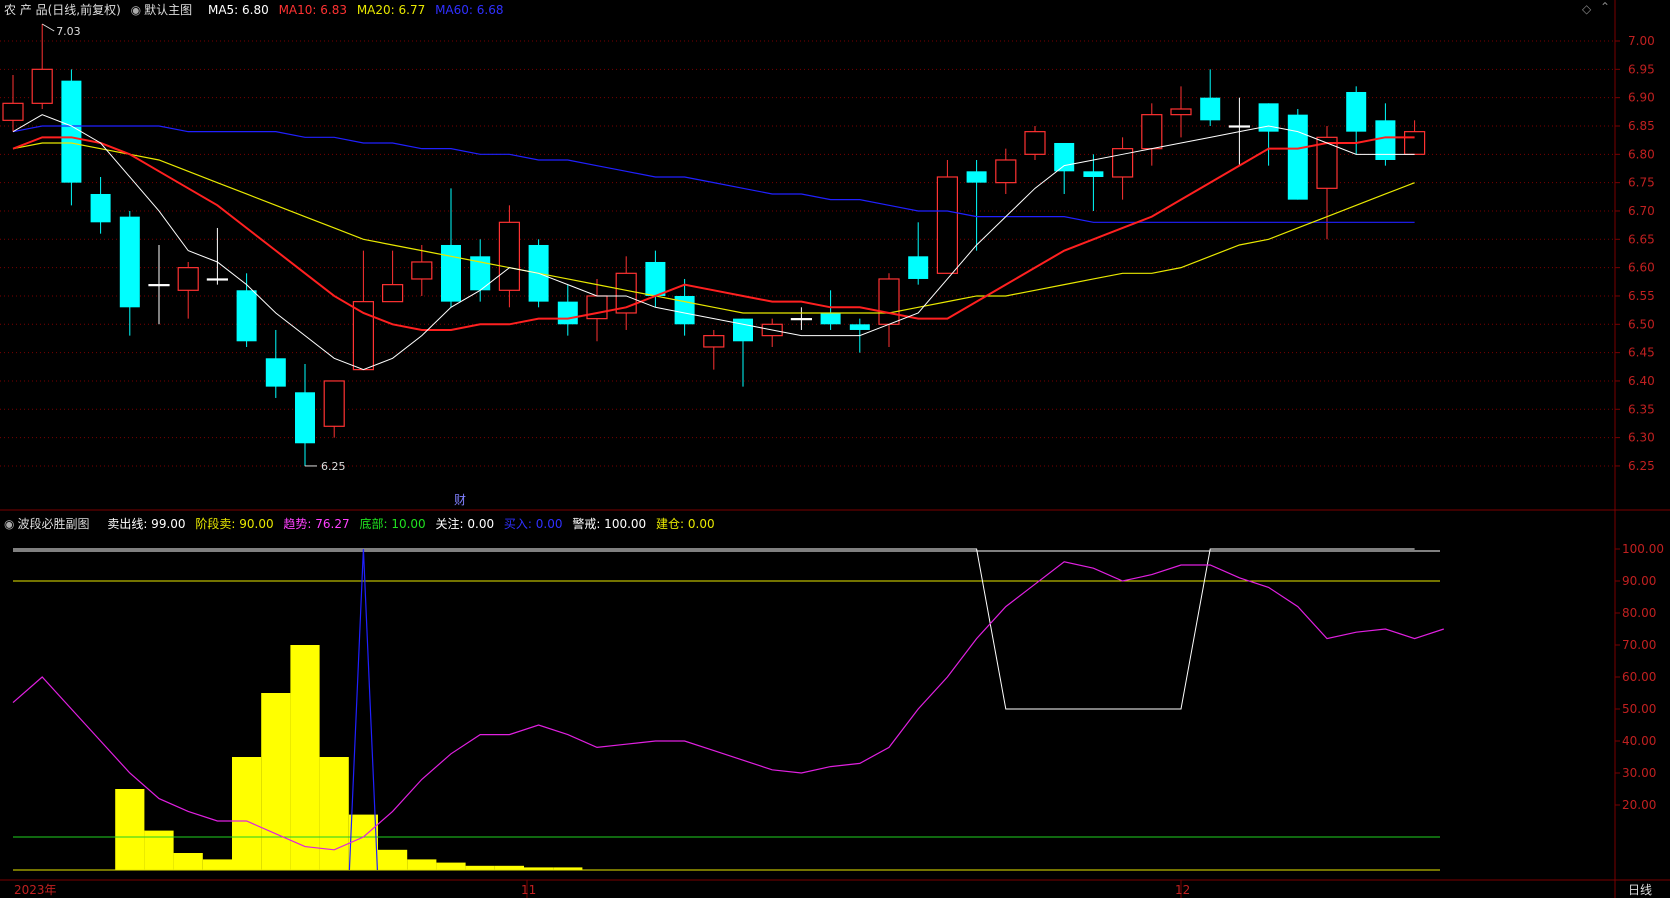  I want to click on template-selector: ◉ 默认主图, so click(165, 10).